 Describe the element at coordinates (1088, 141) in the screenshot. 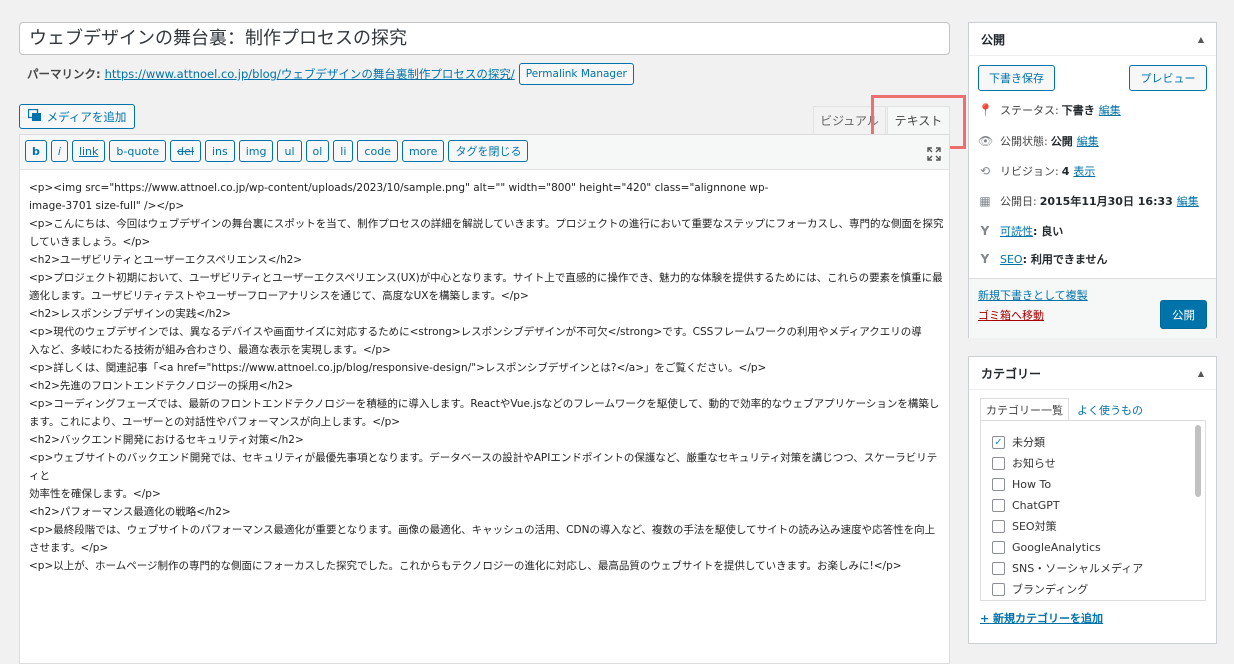

I see `visibility-edit-link: 編集` at that location.